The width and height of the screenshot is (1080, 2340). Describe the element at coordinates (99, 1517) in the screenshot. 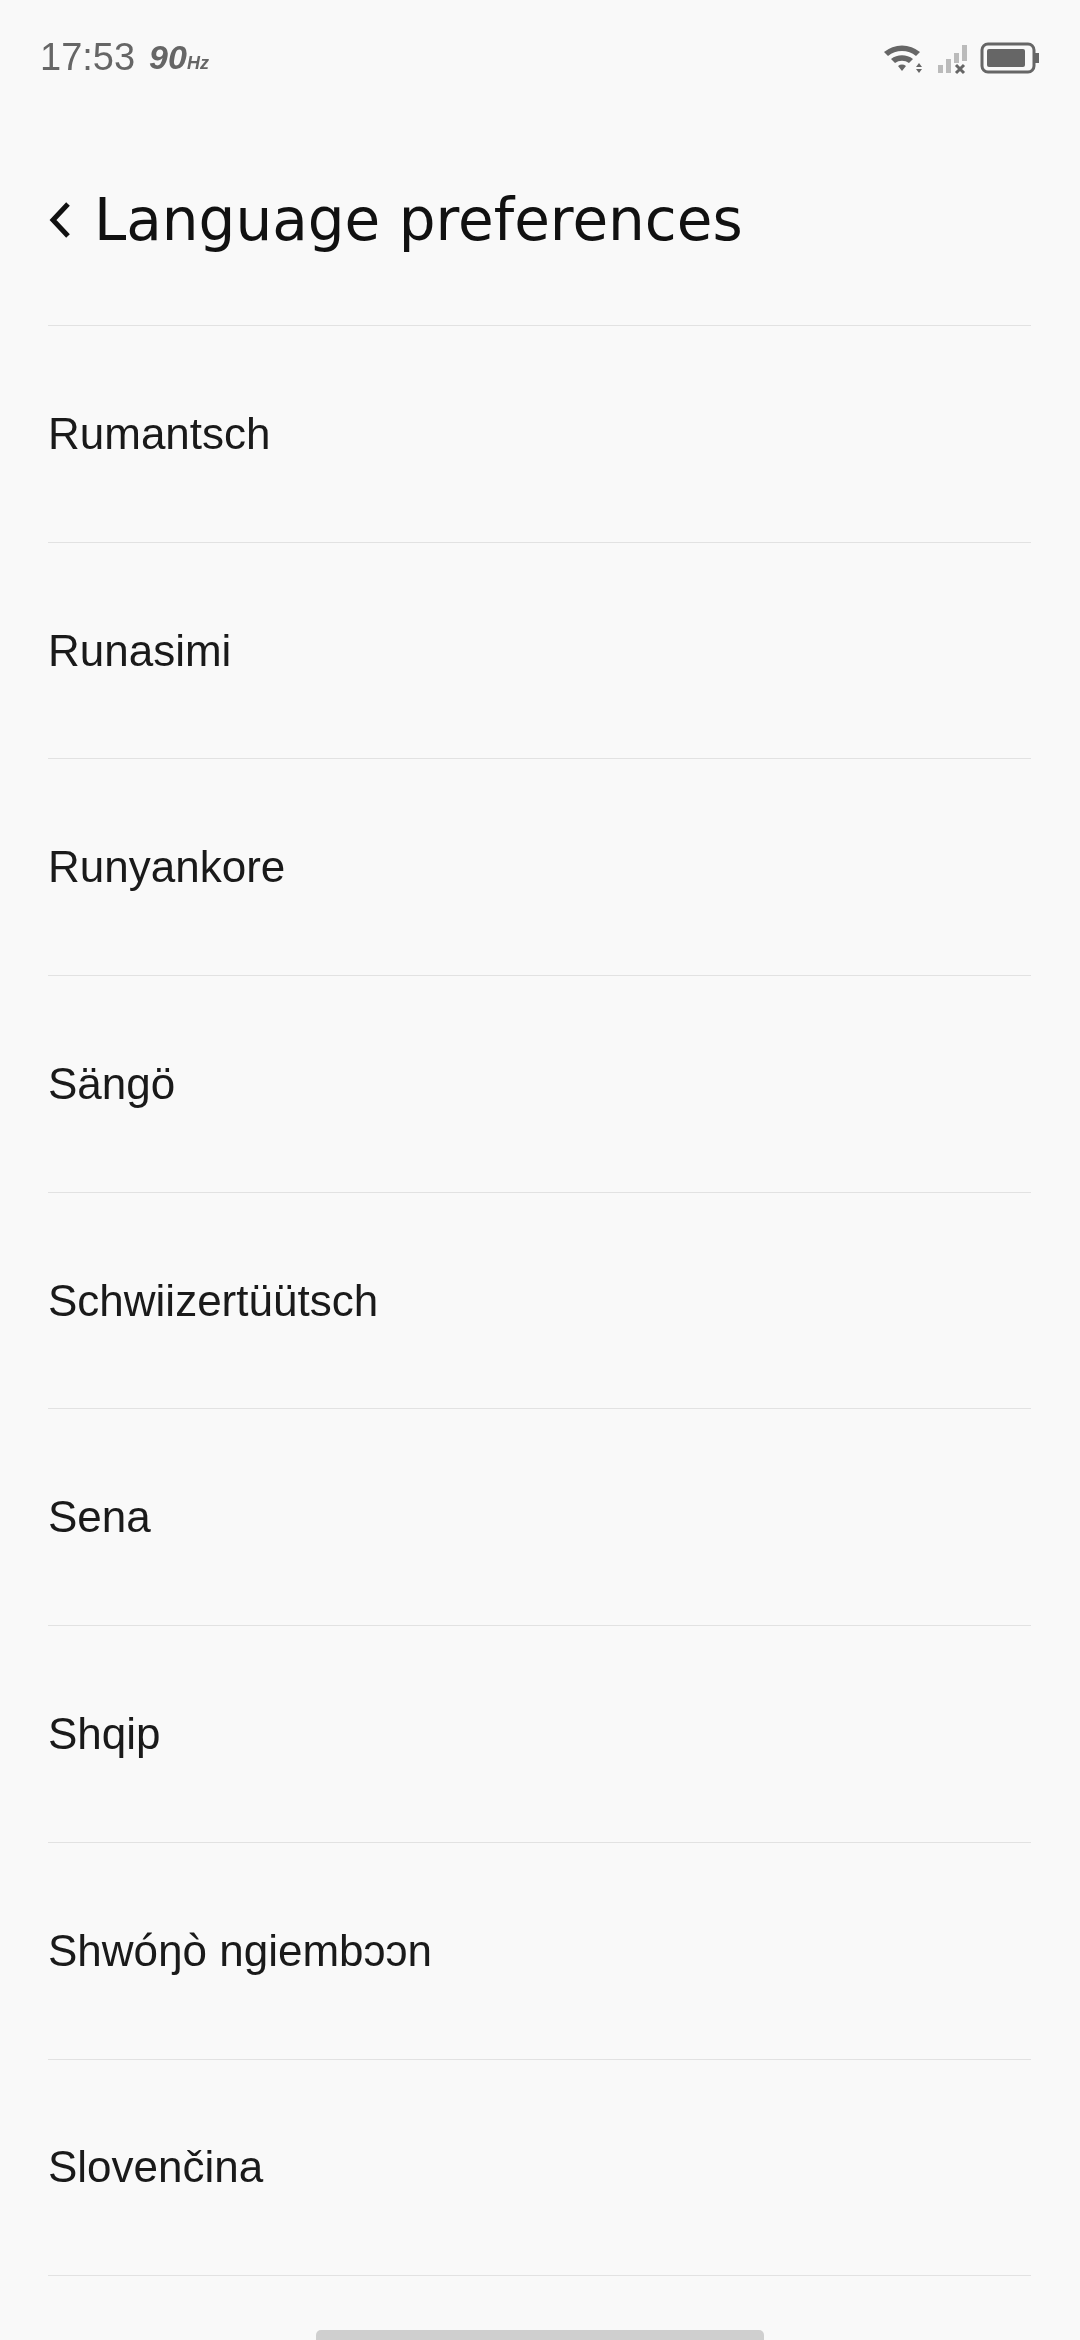

I see `language-label: Sena` at that location.